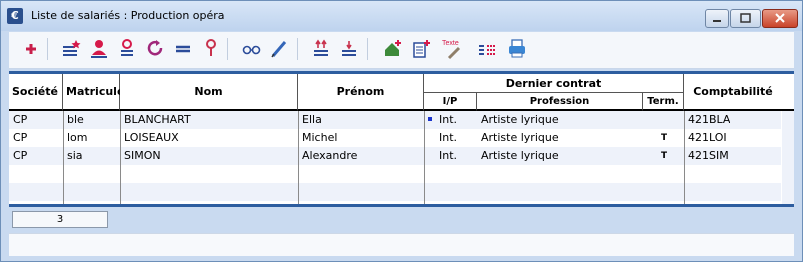  Describe the element at coordinates (450, 43) in the screenshot. I see `svg-text: Texte` at that location.